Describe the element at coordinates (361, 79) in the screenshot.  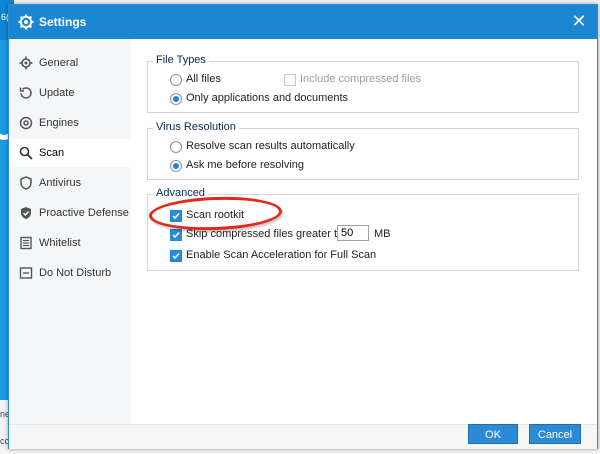
I see `include-compressed-label: Include compressed files` at that location.